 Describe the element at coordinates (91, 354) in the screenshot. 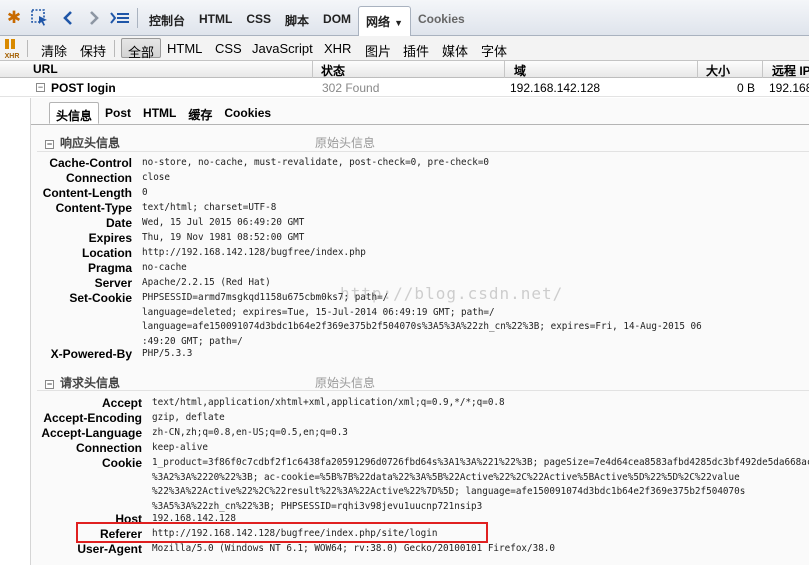

I see `header-name: X-Powered-By` at that location.